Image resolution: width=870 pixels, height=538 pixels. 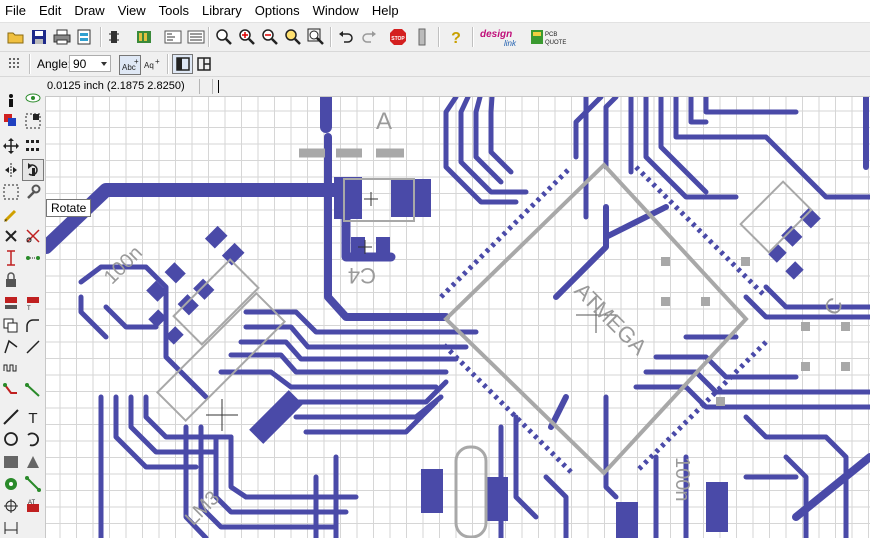 I want to click on pad-top-icon: T, so click(x=33, y=303).